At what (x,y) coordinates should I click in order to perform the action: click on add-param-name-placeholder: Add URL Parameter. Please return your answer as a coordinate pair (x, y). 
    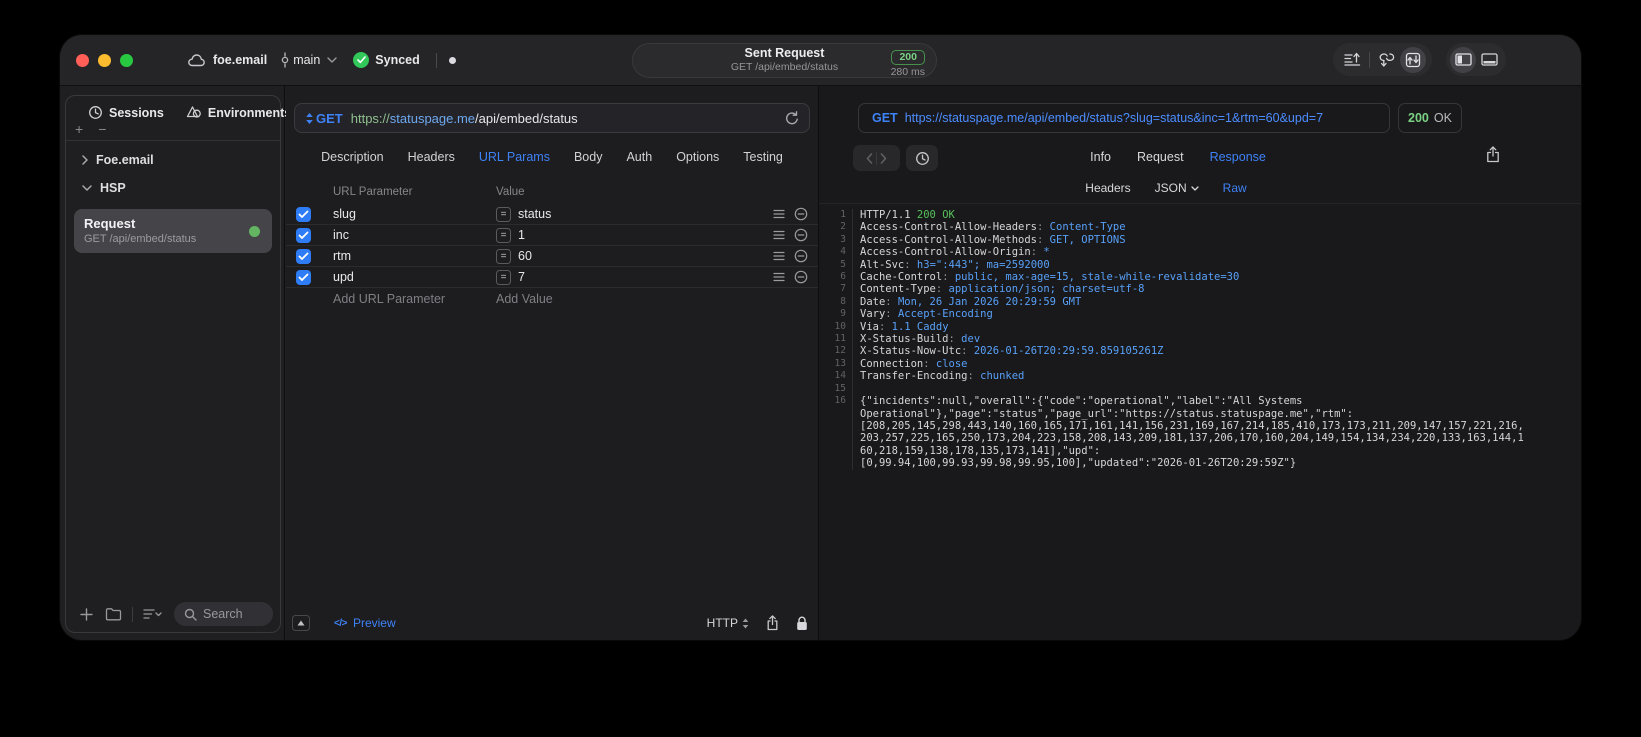
    Looking at the image, I should click on (414, 299).